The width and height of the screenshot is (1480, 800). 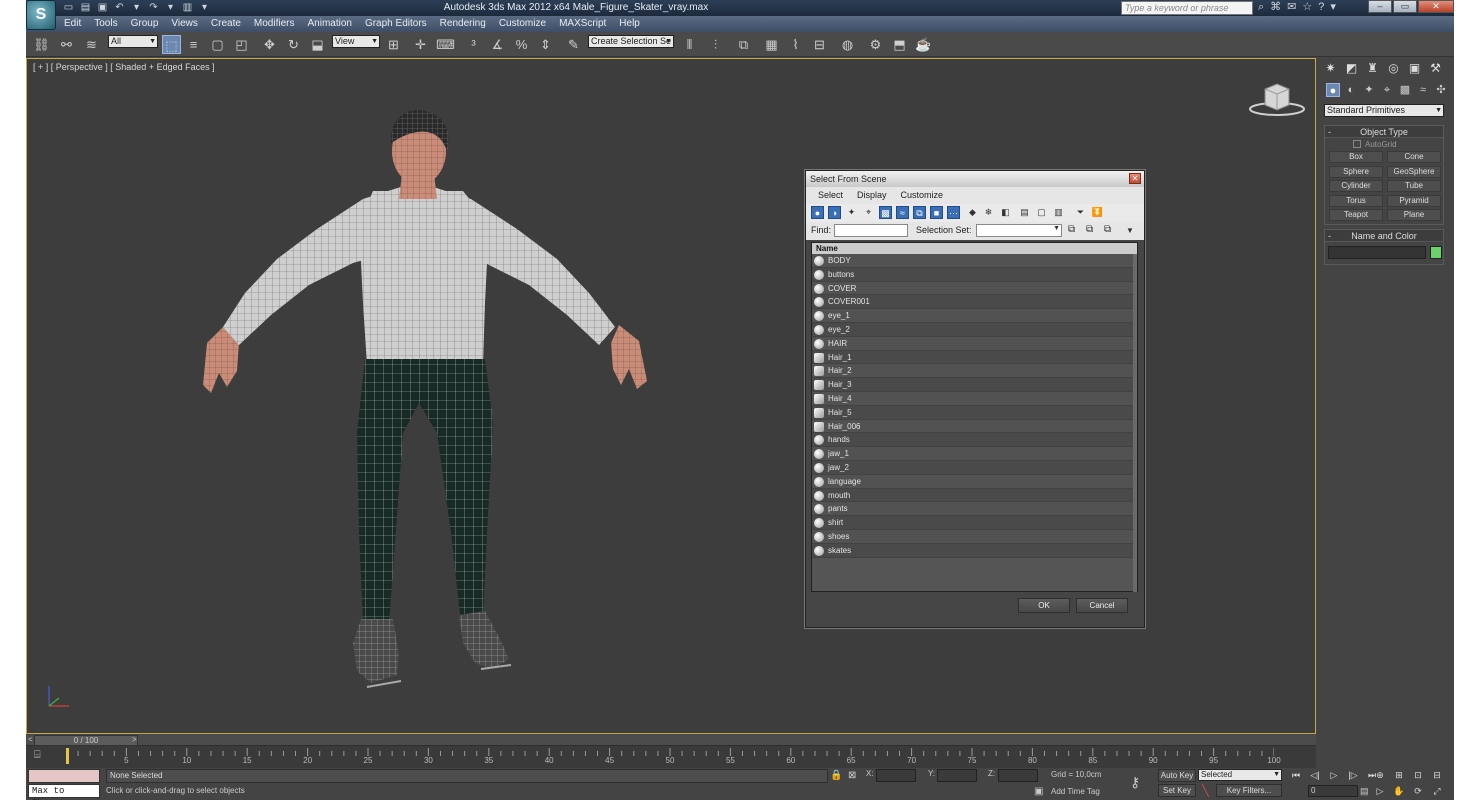 What do you see at coordinates (91, 44) in the screenshot?
I see `bind-space-warp-icon: ≋` at bounding box center [91, 44].